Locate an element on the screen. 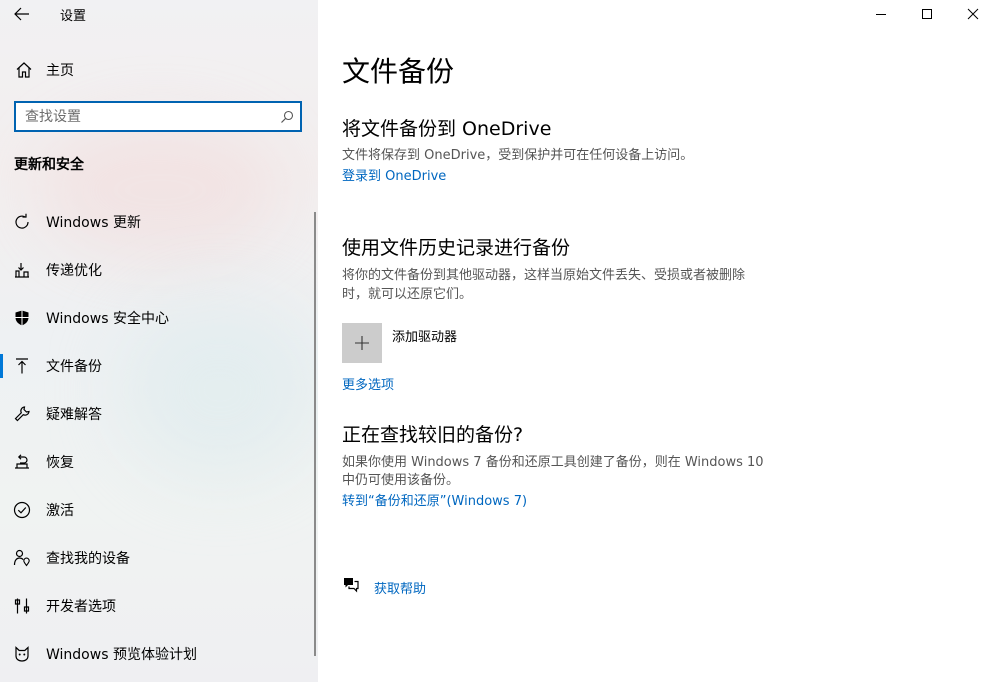  get-help-link: 获取帮助 is located at coordinates (384, 587).